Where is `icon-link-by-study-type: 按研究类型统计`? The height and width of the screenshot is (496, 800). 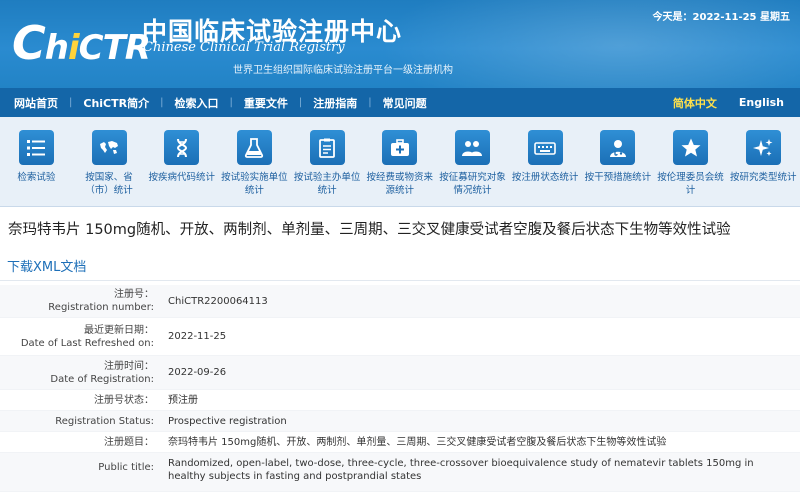 icon-link-by-study-type: 按研究类型统计 is located at coordinates (763, 161).